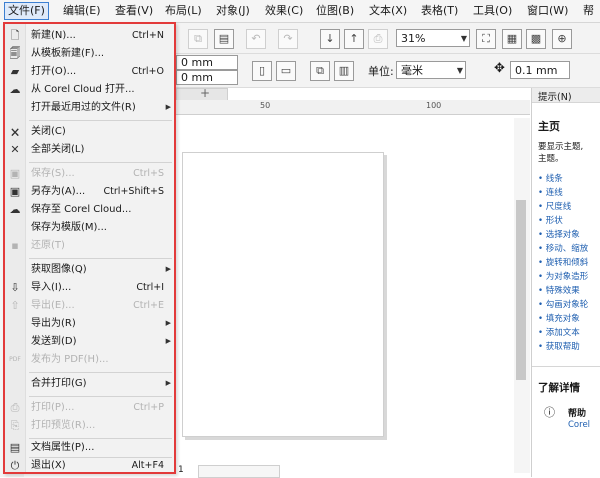  What do you see at coordinates (388, 11) in the screenshot?
I see `menu-text: 文本(X)` at bounding box center [388, 11].